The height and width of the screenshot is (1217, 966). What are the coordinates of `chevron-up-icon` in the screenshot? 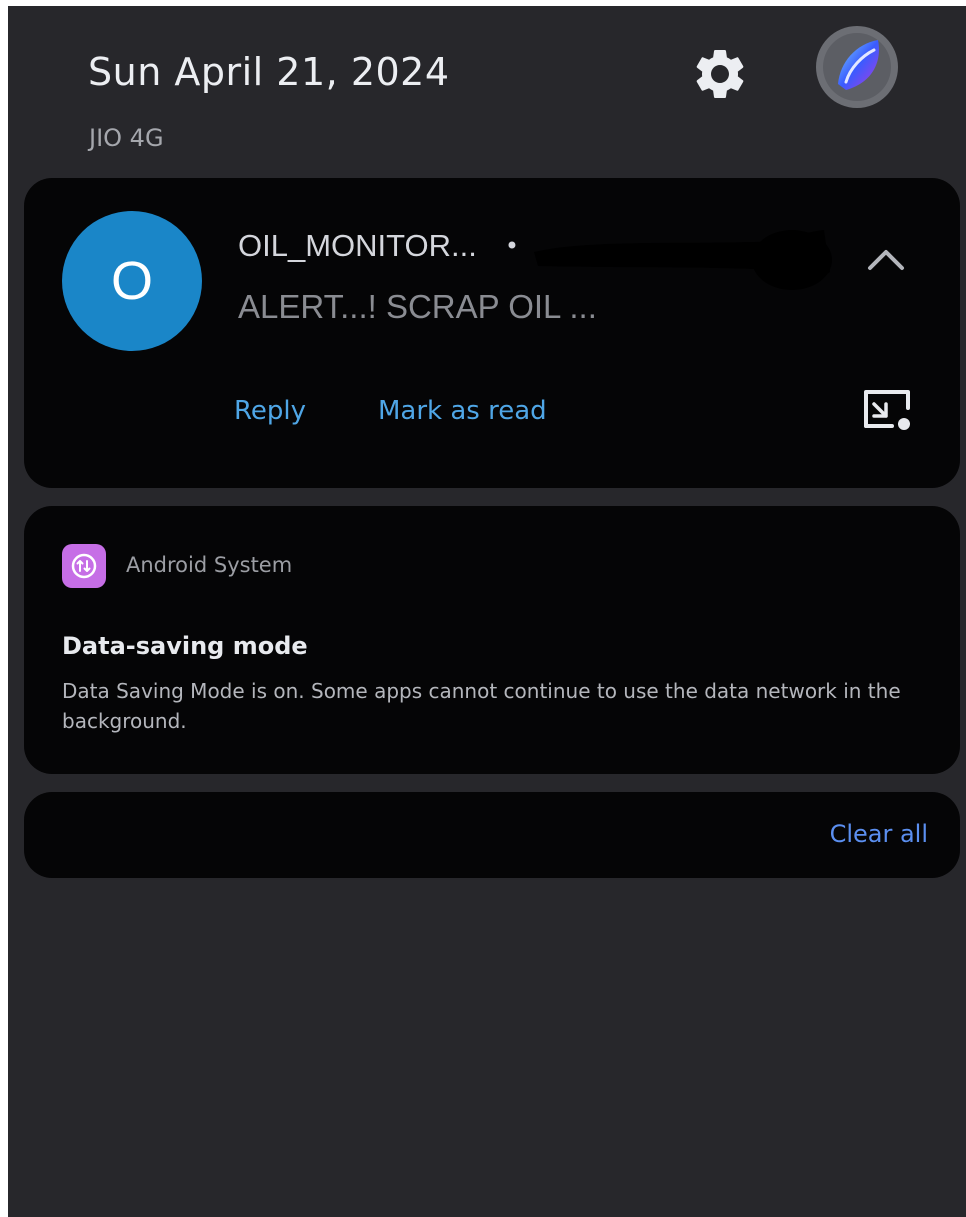 It's located at (886, 260).